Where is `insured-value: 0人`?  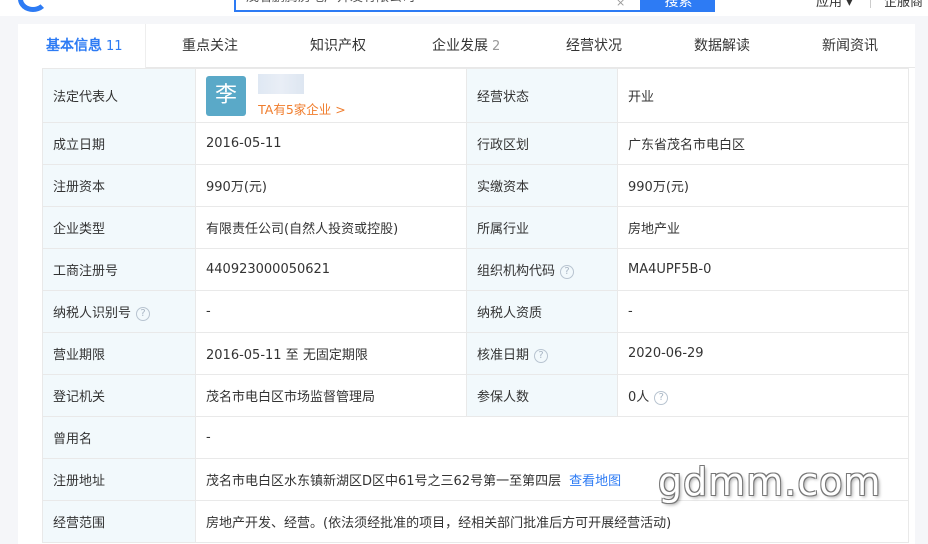
insured-value: 0人 is located at coordinates (639, 397).